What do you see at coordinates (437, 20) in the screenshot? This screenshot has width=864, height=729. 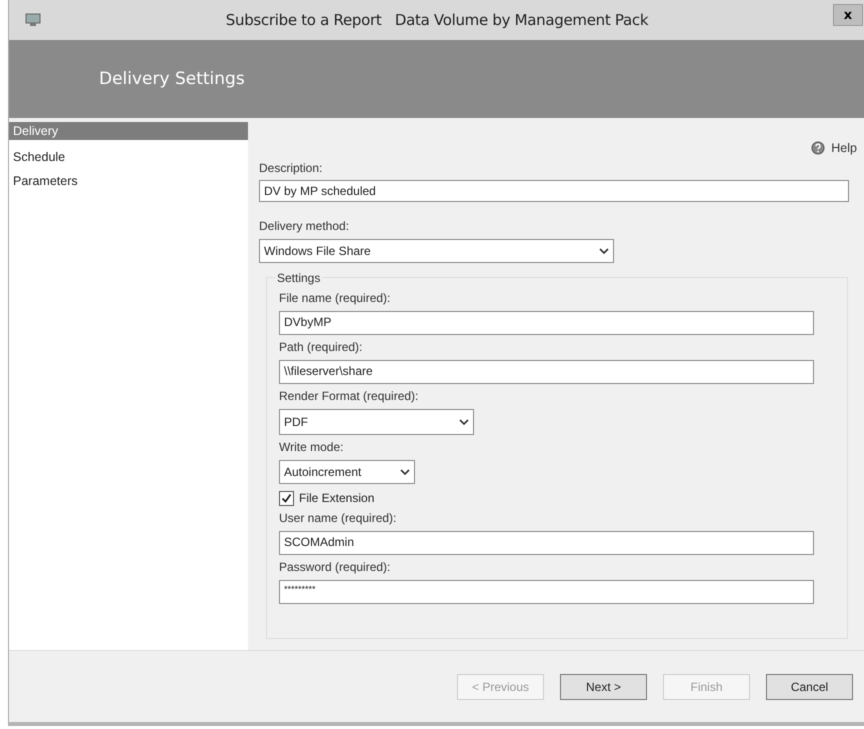 I see `window-title: Subscribe to a Report Data Volume by Management Pack` at bounding box center [437, 20].